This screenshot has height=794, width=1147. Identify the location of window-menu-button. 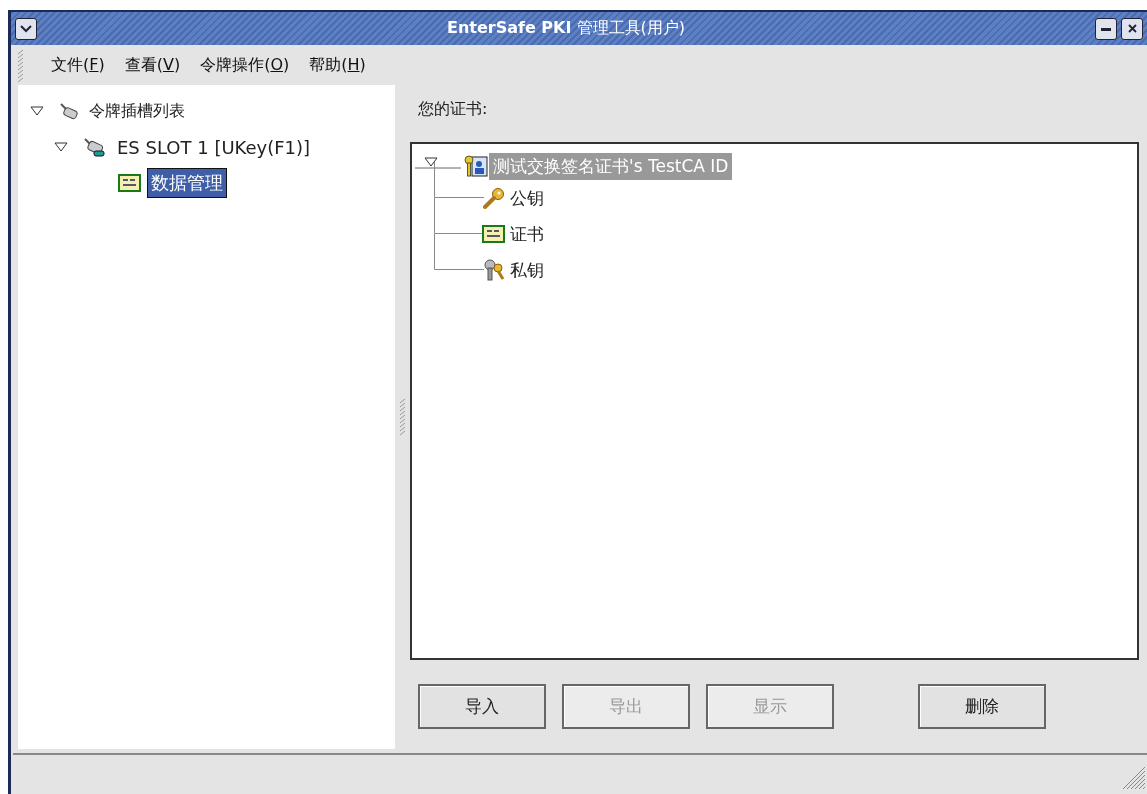
(26, 28).